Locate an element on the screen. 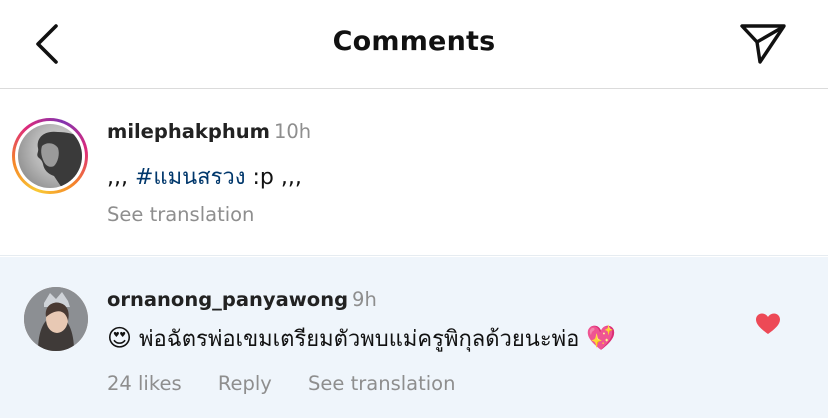  story-ring-avatar is located at coordinates (50, 156).